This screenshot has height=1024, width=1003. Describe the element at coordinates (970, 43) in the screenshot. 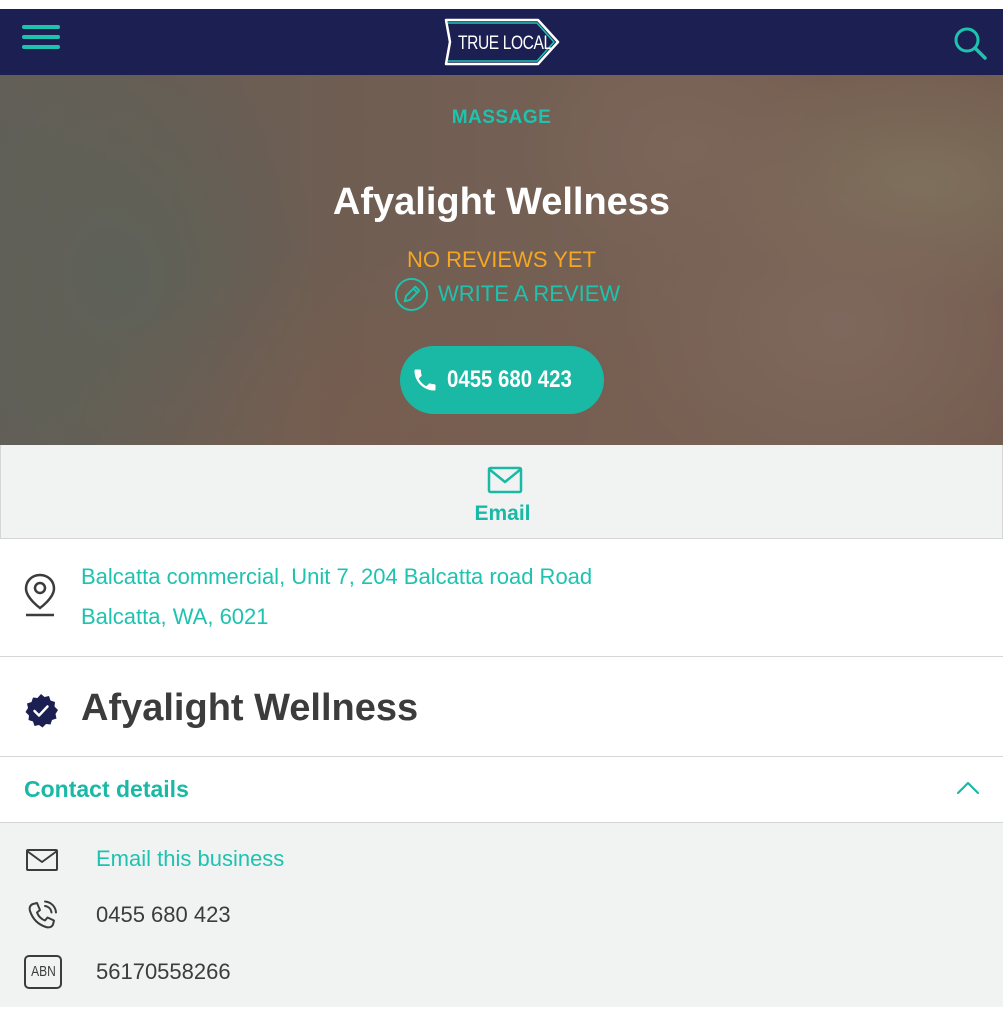

I see `search-icon` at that location.